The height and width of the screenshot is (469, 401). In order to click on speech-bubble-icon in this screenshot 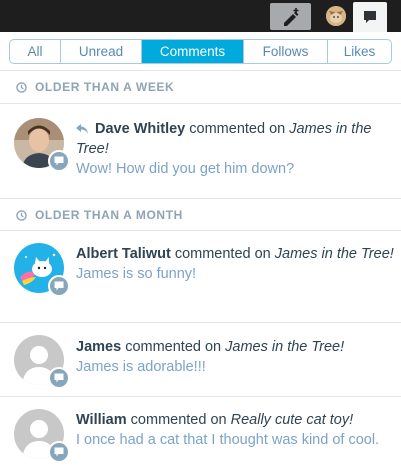, I will do `click(370, 17)`.